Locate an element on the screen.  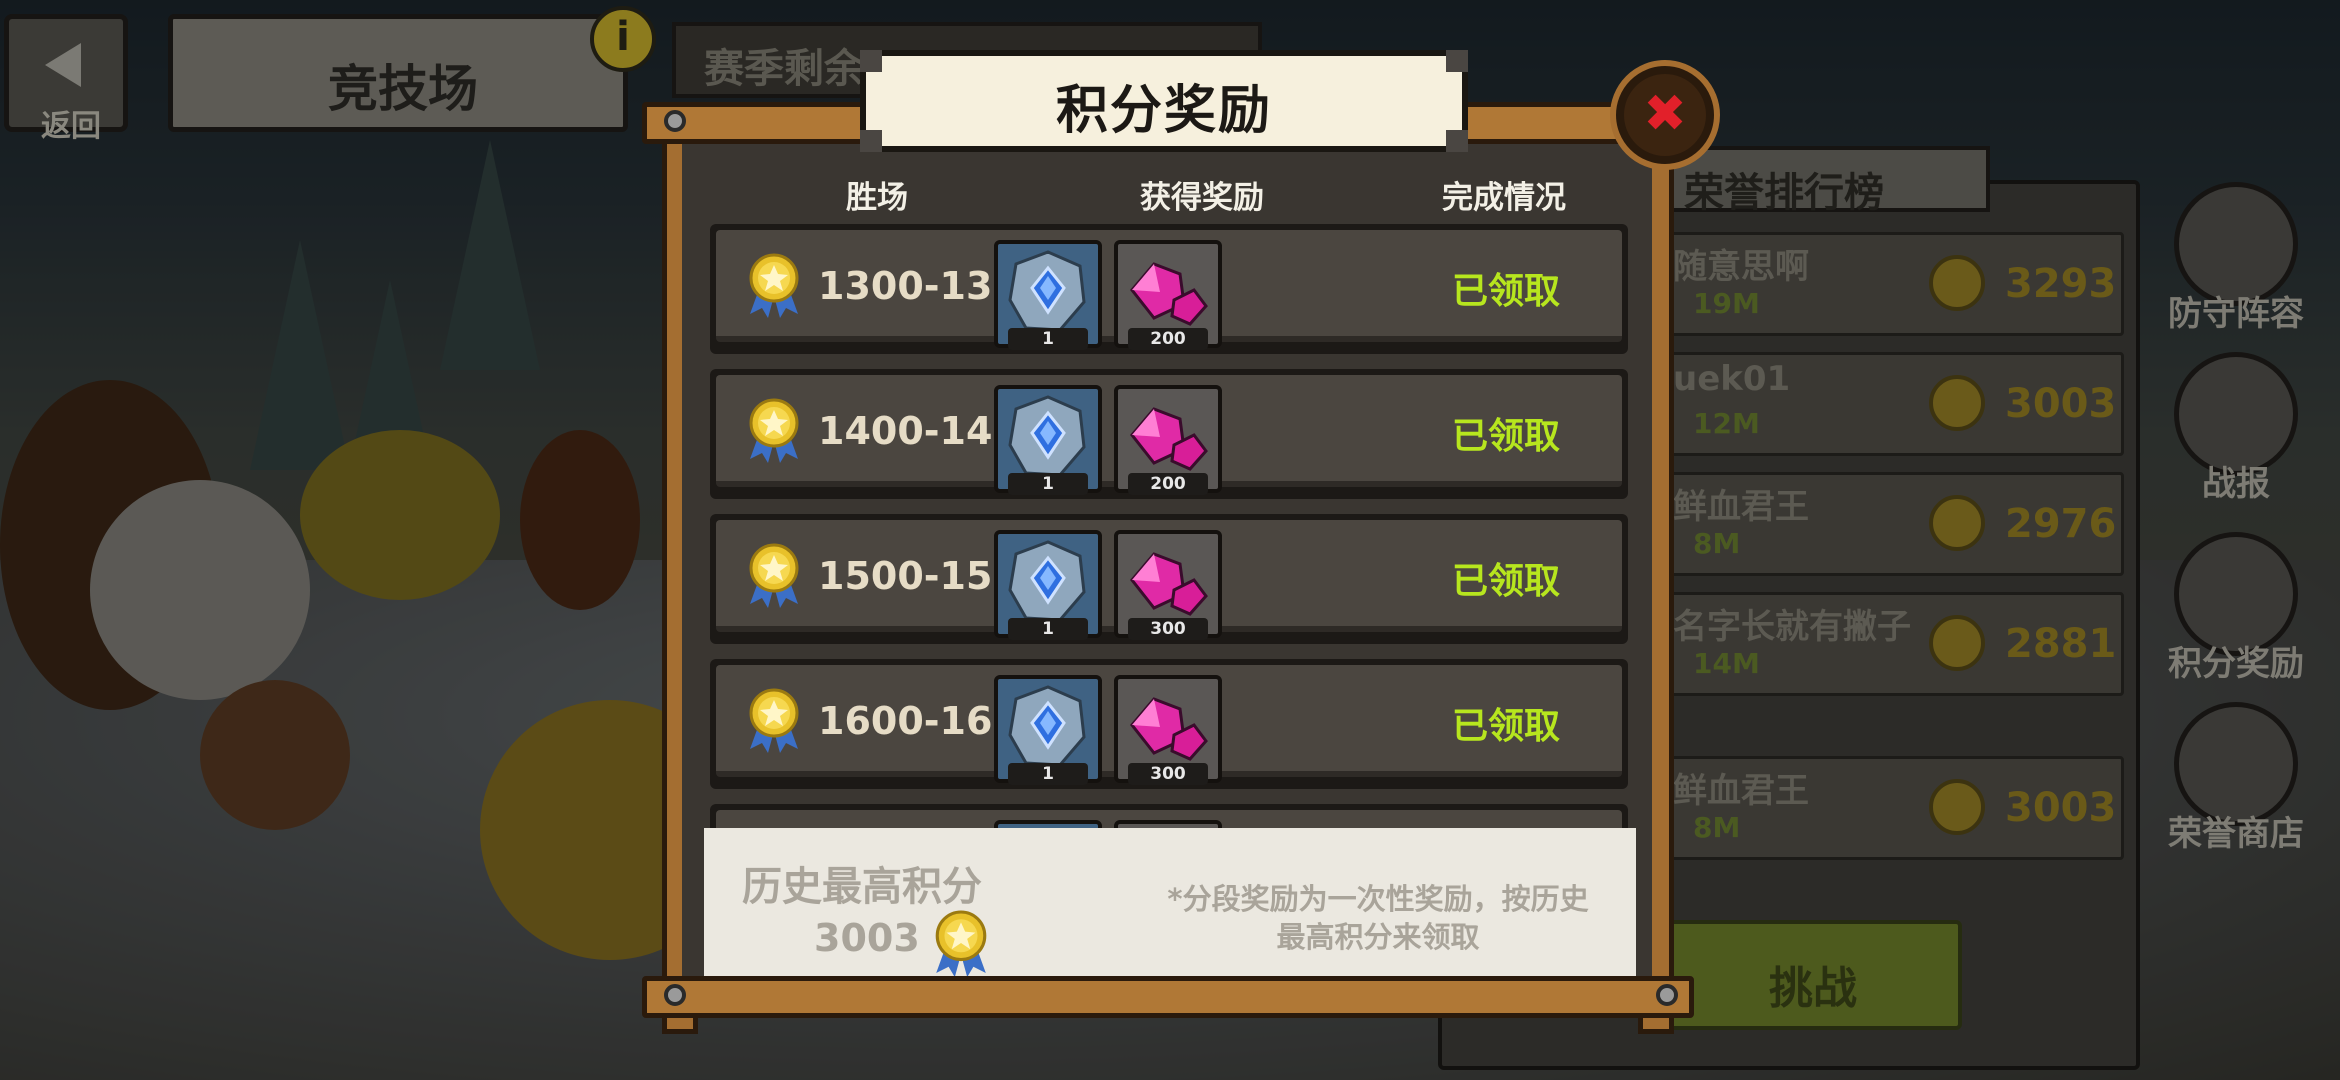
player-score: 2881 is located at coordinates (2061, 644).